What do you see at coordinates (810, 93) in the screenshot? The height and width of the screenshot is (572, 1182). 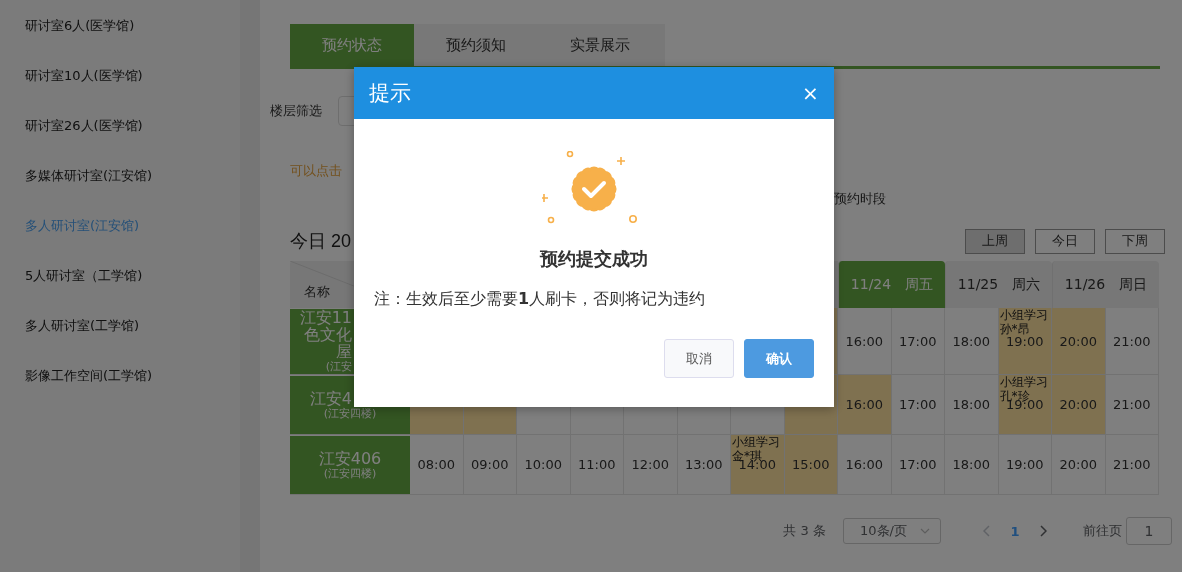 I see `close-button: ×` at bounding box center [810, 93].